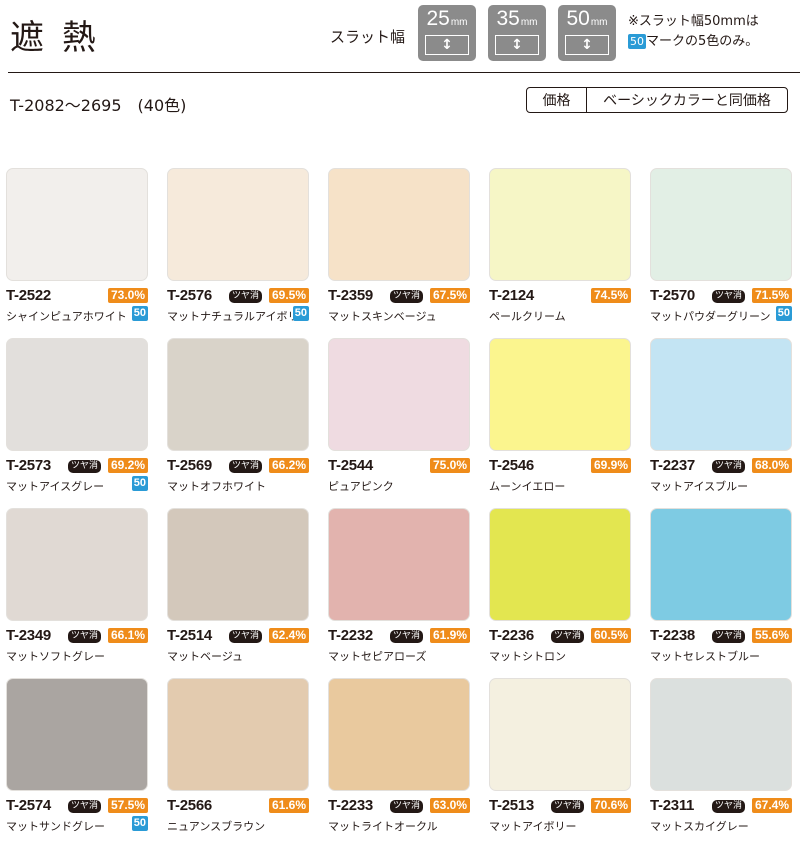 The image size is (800, 841). Describe the element at coordinates (288, 465) in the screenshot. I see `heat-shield-rate-badge: 66.2%` at that location.